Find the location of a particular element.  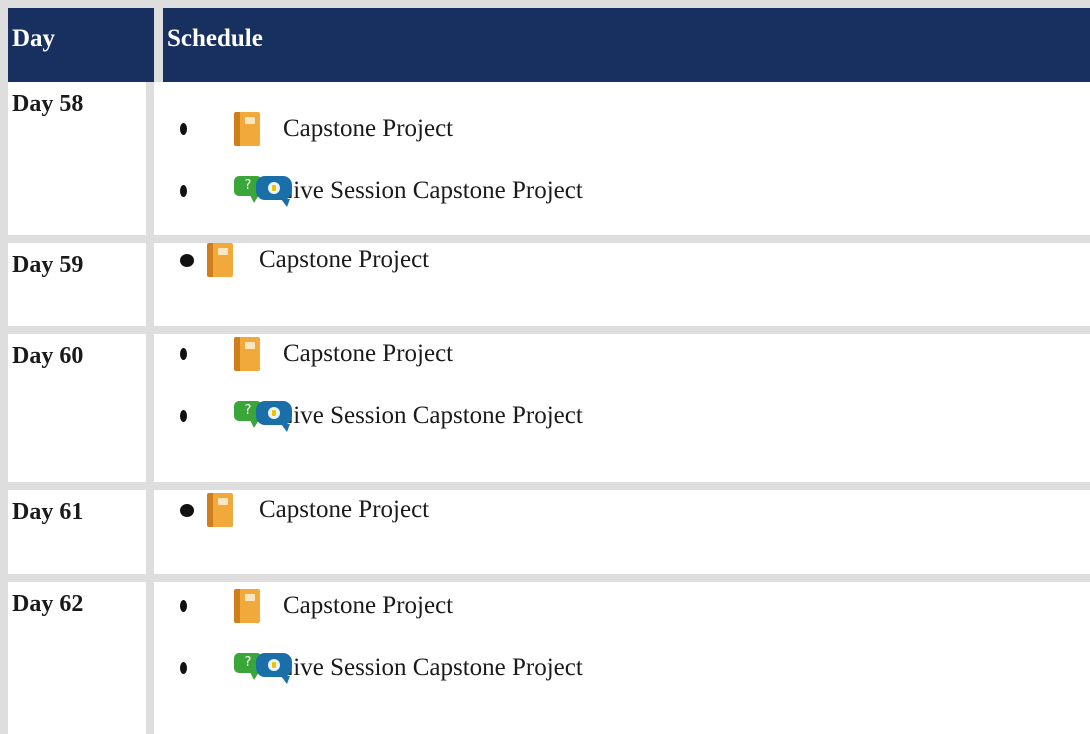

day-cell: Day 60 is located at coordinates (77, 408).